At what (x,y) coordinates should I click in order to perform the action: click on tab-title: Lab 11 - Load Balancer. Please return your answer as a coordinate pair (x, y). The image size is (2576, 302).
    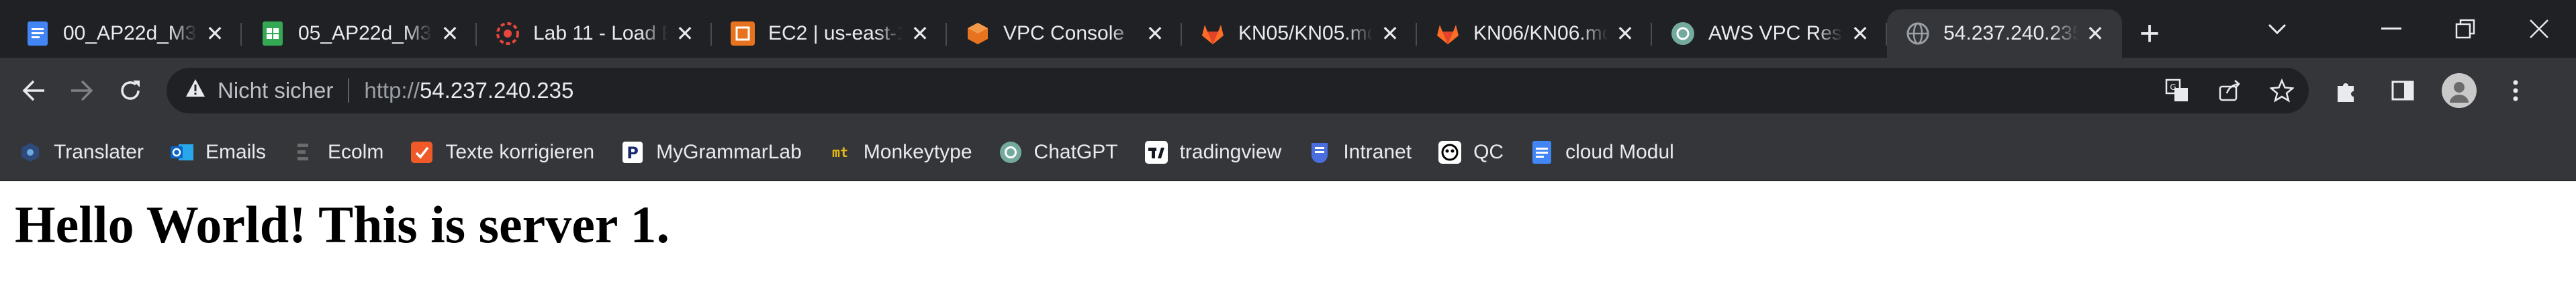
    Looking at the image, I should click on (600, 33).